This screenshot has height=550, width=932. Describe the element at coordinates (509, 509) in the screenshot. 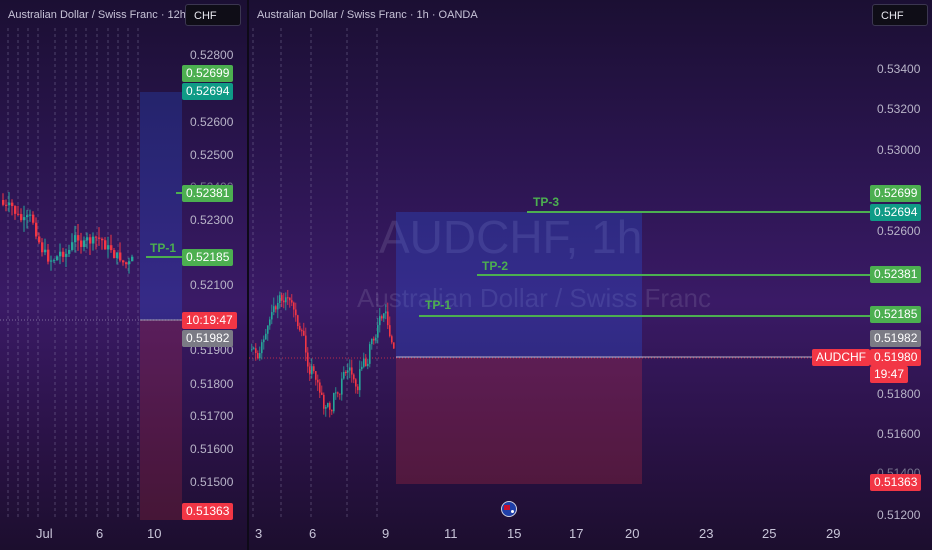

I see `australia-flag-icon` at that location.